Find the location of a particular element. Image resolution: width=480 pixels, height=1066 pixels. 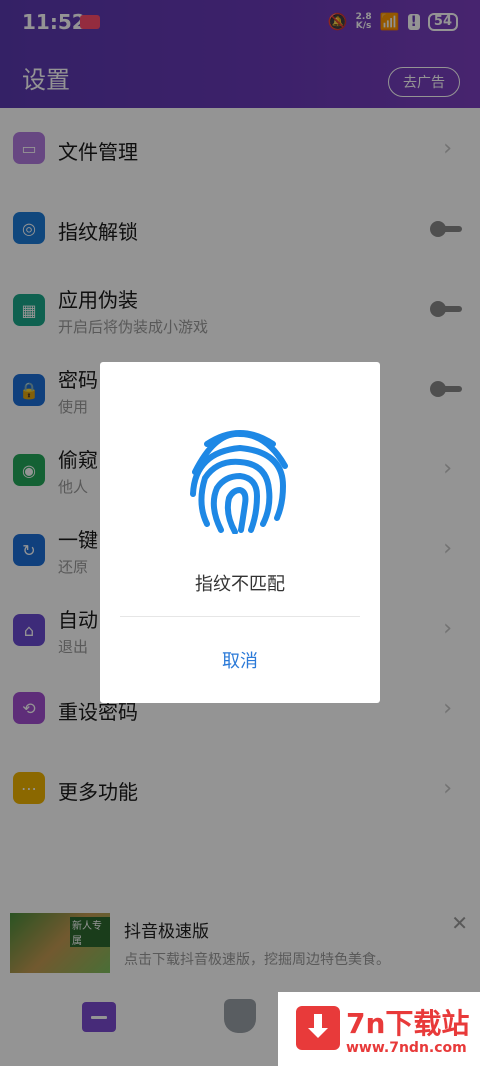

dialog-divider is located at coordinates (240, 616).